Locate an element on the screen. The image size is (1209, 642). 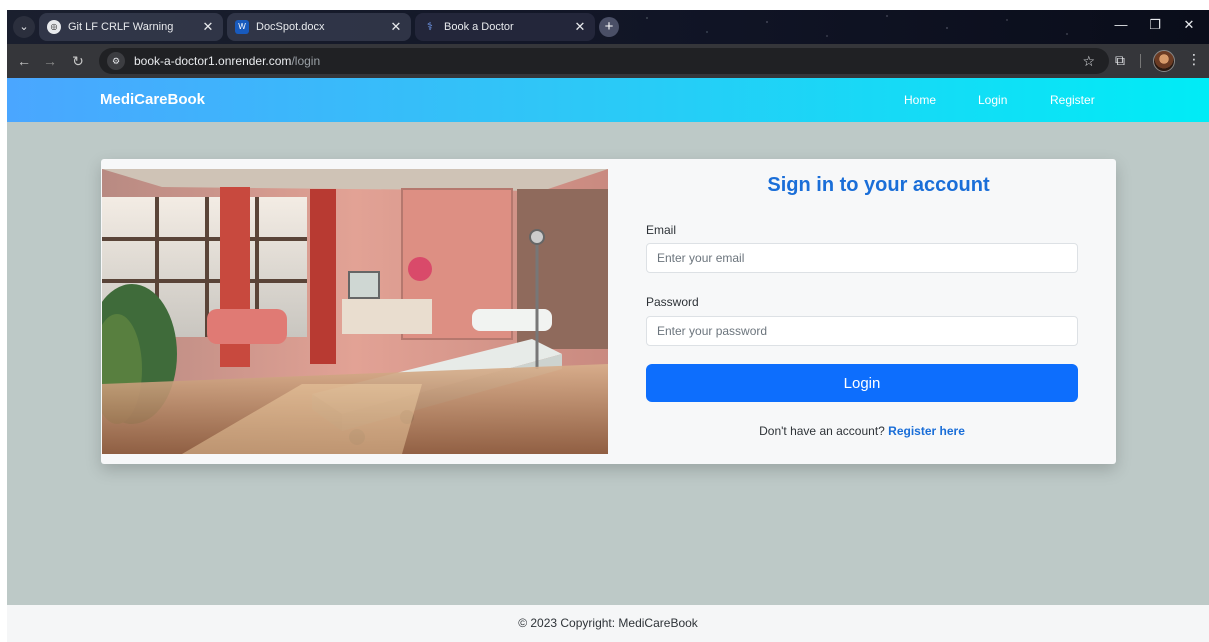
chatgpt-icon: ◎ is located at coordinates (54, 27).